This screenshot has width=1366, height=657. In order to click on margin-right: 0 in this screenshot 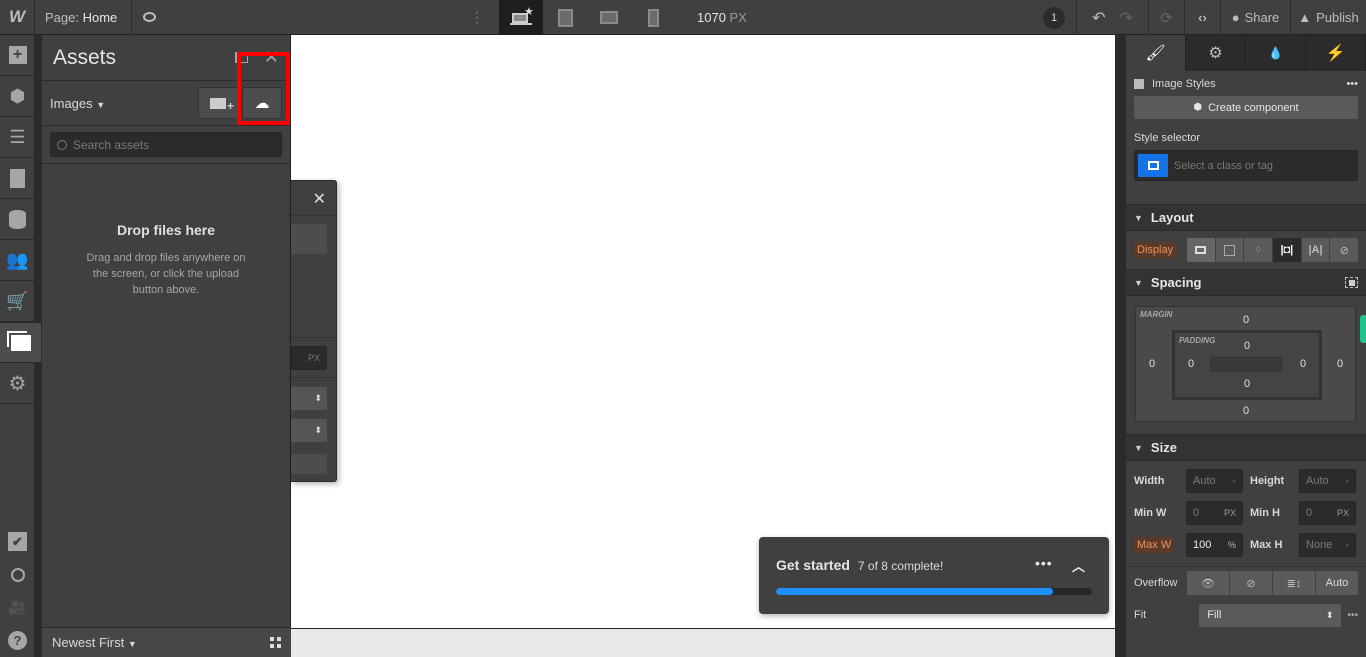, I will do `click(1340, 364)`.